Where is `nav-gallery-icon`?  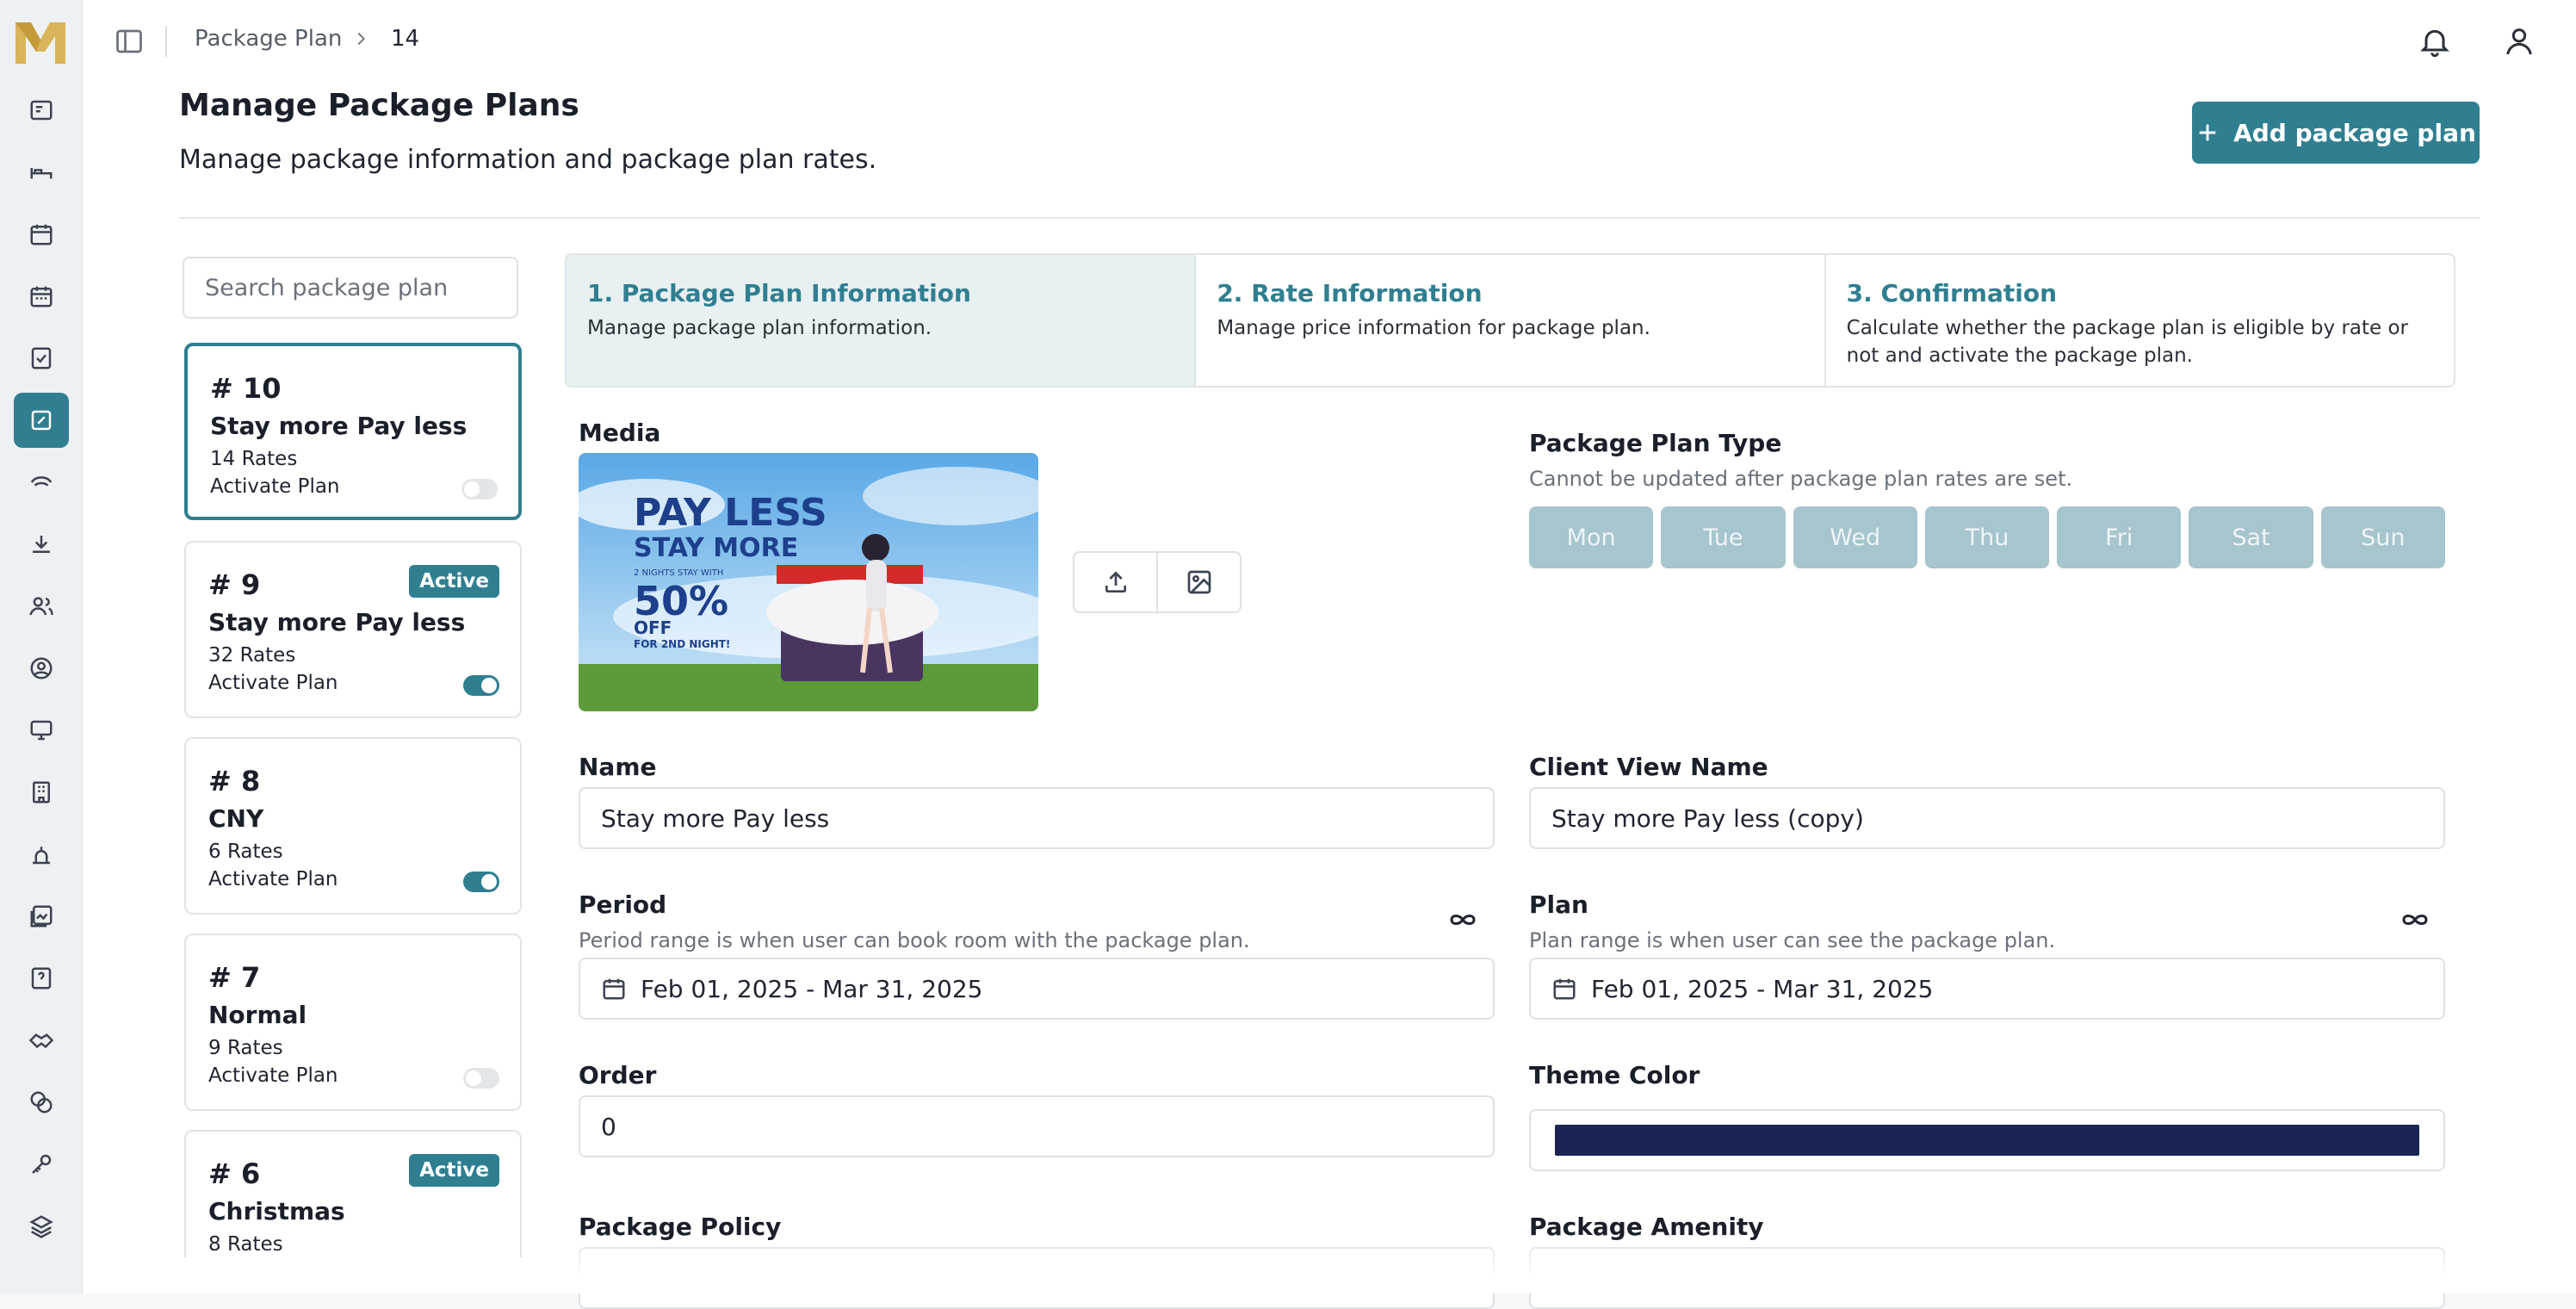 nav-gallery-icon is located at coordinates (42, 916).